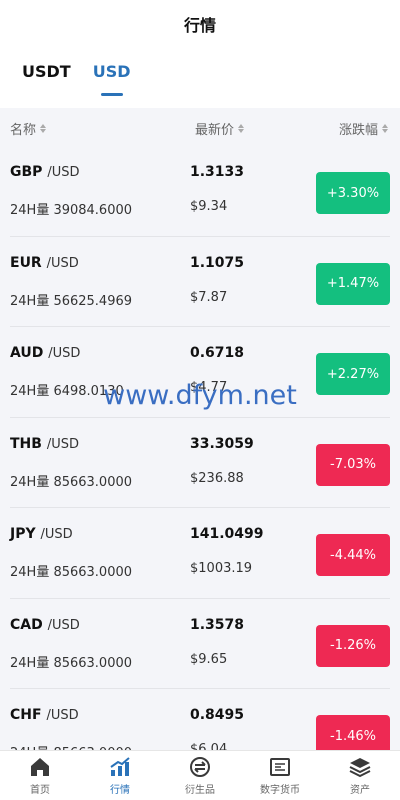 Image resolution: width=400 pixels, height=800 pixels. Describe the element at coordinates (217, 715) in the screenshot. I see `pair-price: 0.8495` at that location.